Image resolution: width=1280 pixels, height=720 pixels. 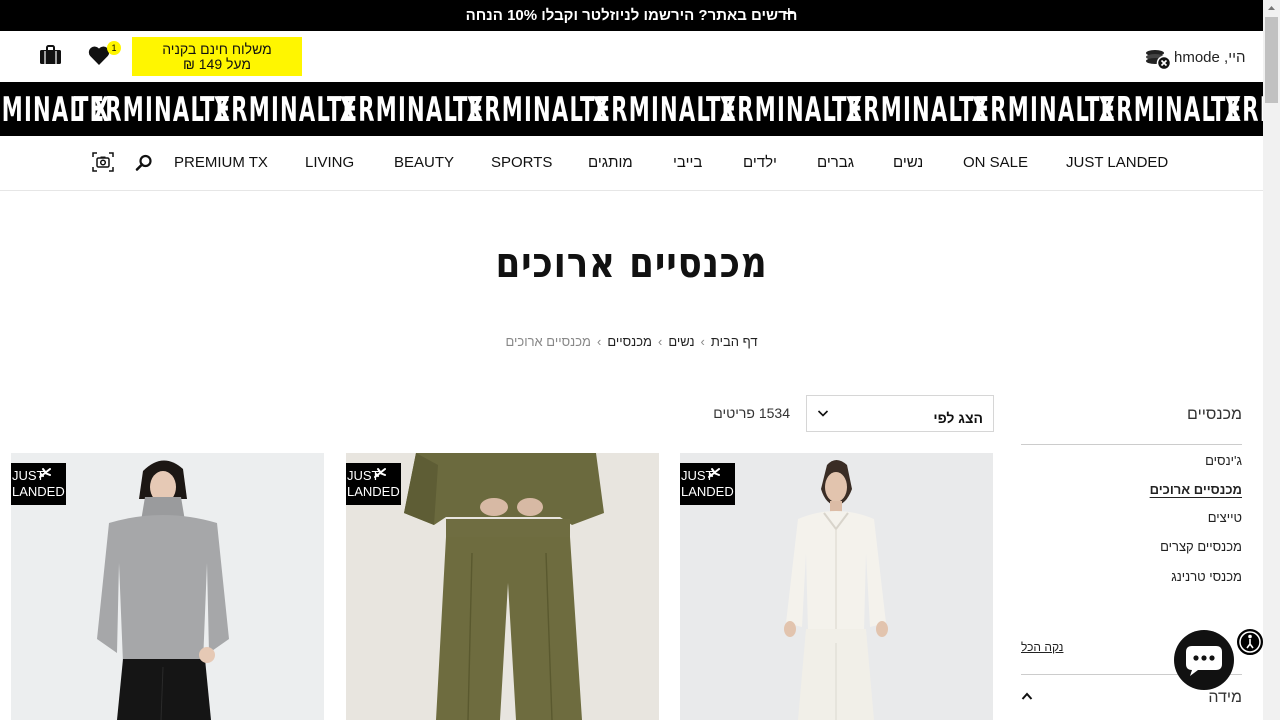 What do you see at coordinates (217, 63) in the screenshot?
I see `shipping-line-2: מעל 149 ₪` at bounding box center [217, 63].